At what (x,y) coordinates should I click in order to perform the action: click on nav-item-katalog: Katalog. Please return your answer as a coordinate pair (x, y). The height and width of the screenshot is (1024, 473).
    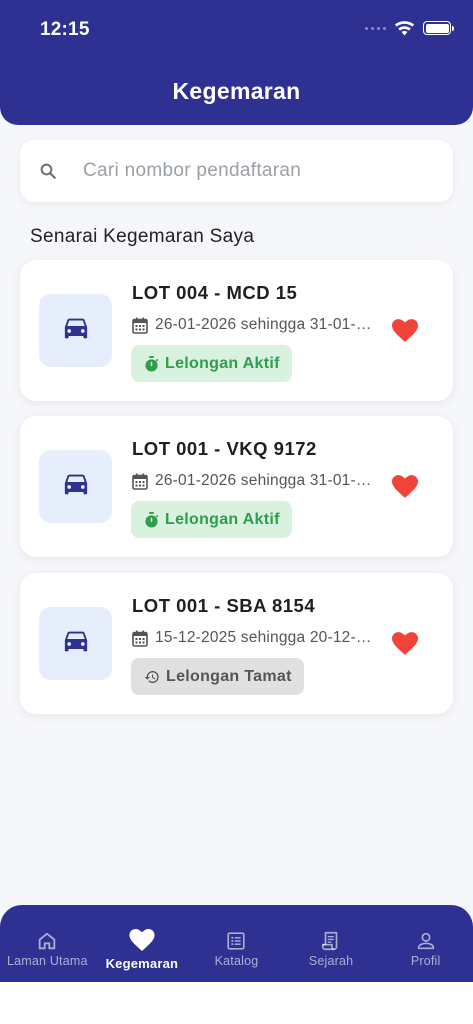
    Looking at the image, I should click on (236, 943).